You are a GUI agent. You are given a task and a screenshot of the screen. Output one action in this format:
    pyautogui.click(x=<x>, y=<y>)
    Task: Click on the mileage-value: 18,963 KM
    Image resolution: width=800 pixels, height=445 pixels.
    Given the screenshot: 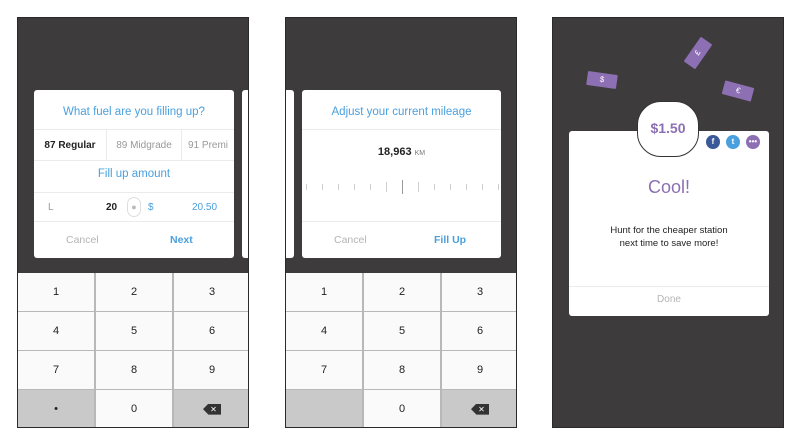 What is the action you would take?
    pyautogui.click(x=401, y=152)
    